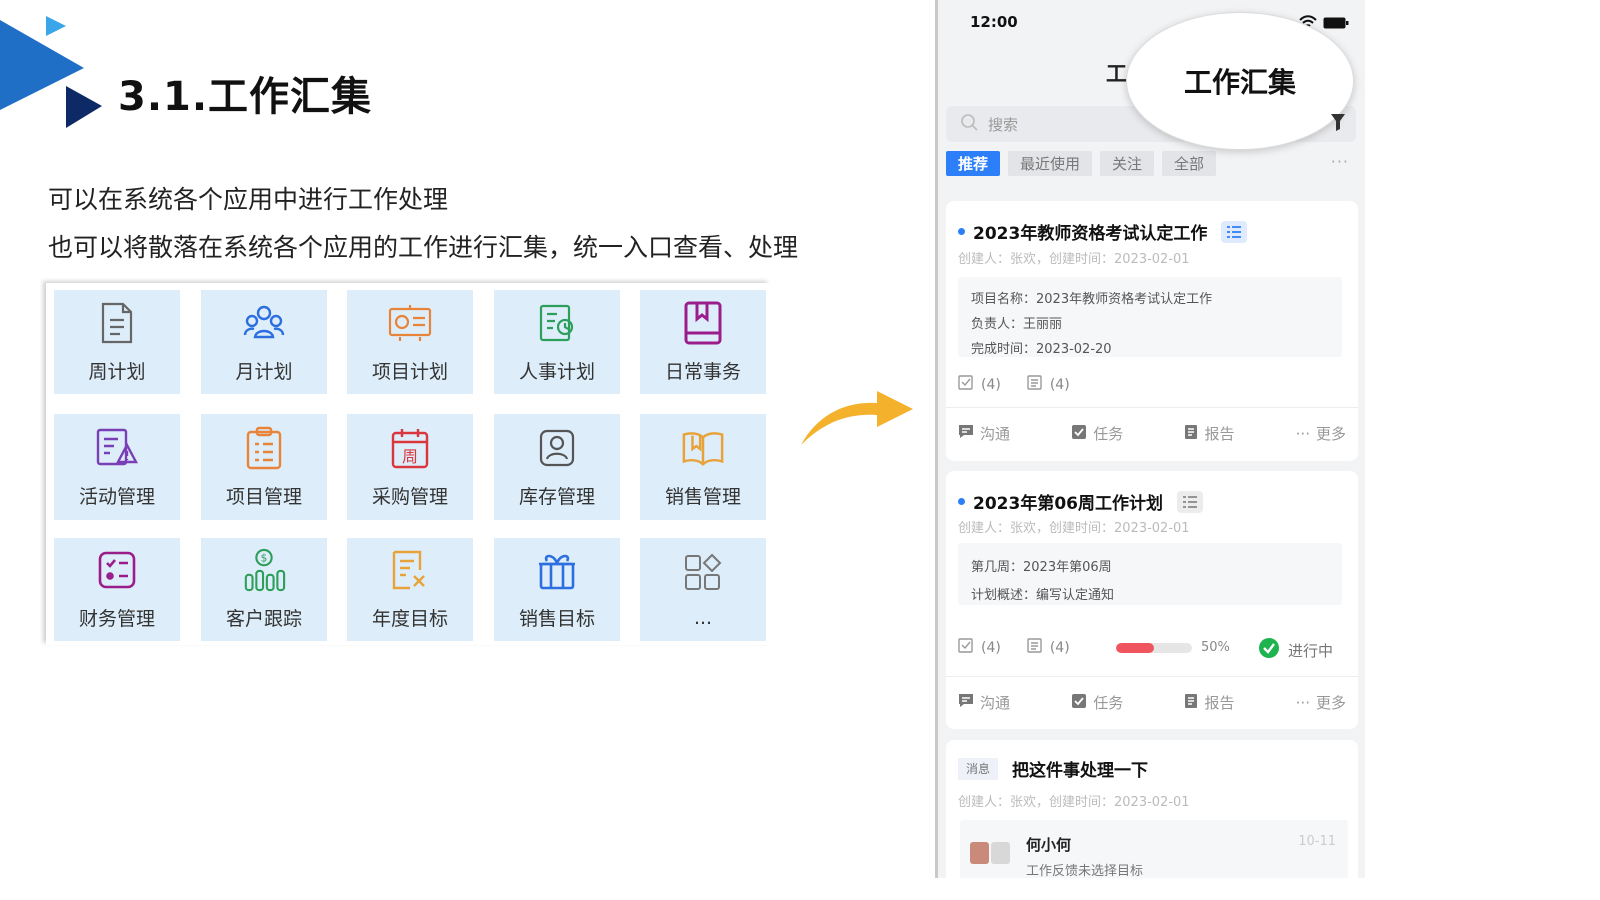 The width and height of the screenshot is (1600, 900). What do you see at coordinates (410, 456) in the screenshot?
I see `svg-text: 周` at bounding box center [410, 456].